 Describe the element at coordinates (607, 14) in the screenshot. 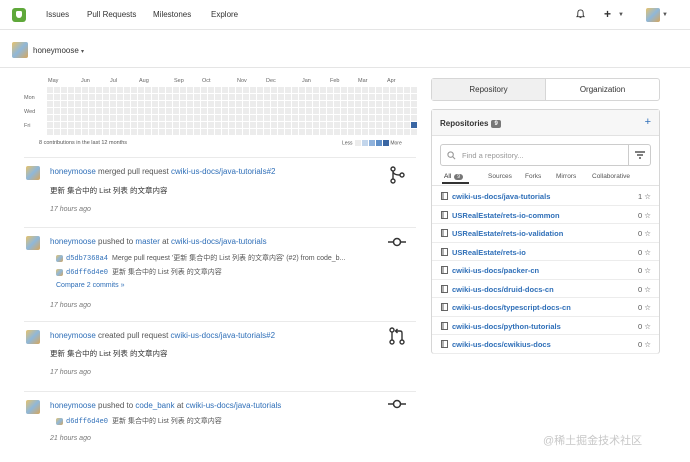

I see `create-plus-icon: +` at that location.